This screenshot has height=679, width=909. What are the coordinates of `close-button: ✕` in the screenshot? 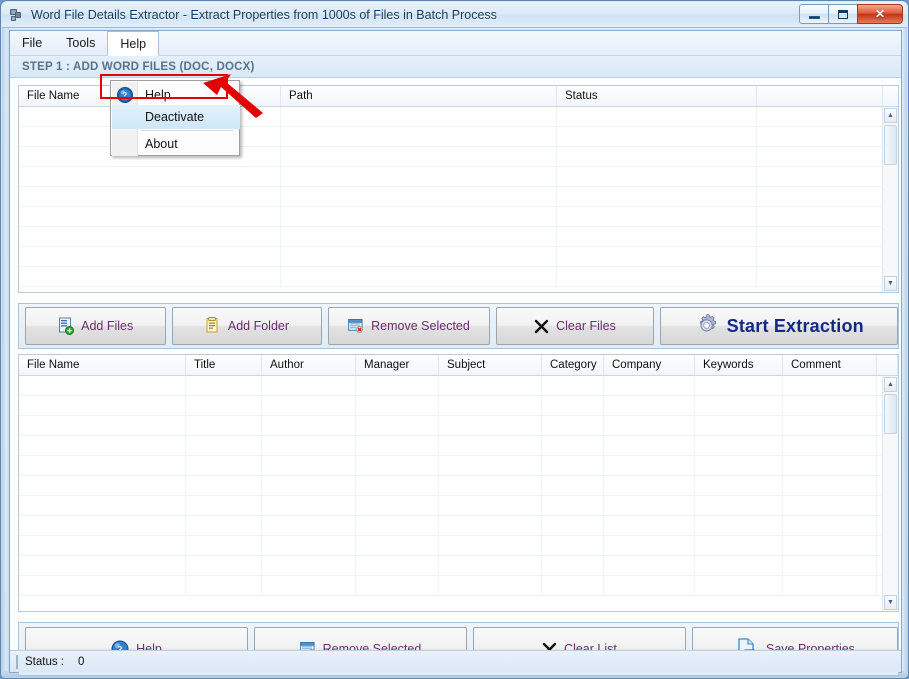 It's located at (880, 14).